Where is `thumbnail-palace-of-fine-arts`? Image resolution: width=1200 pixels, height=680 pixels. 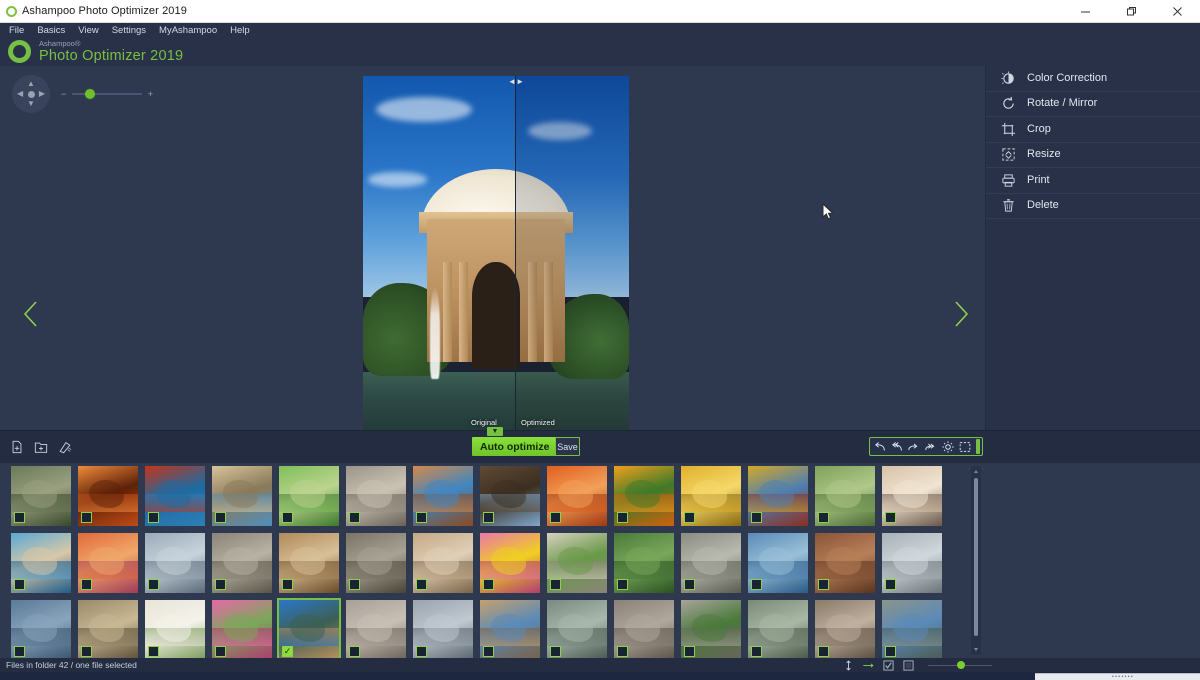
thumbnail-palace-of-fine-arts is located at coordinates (309, 630).